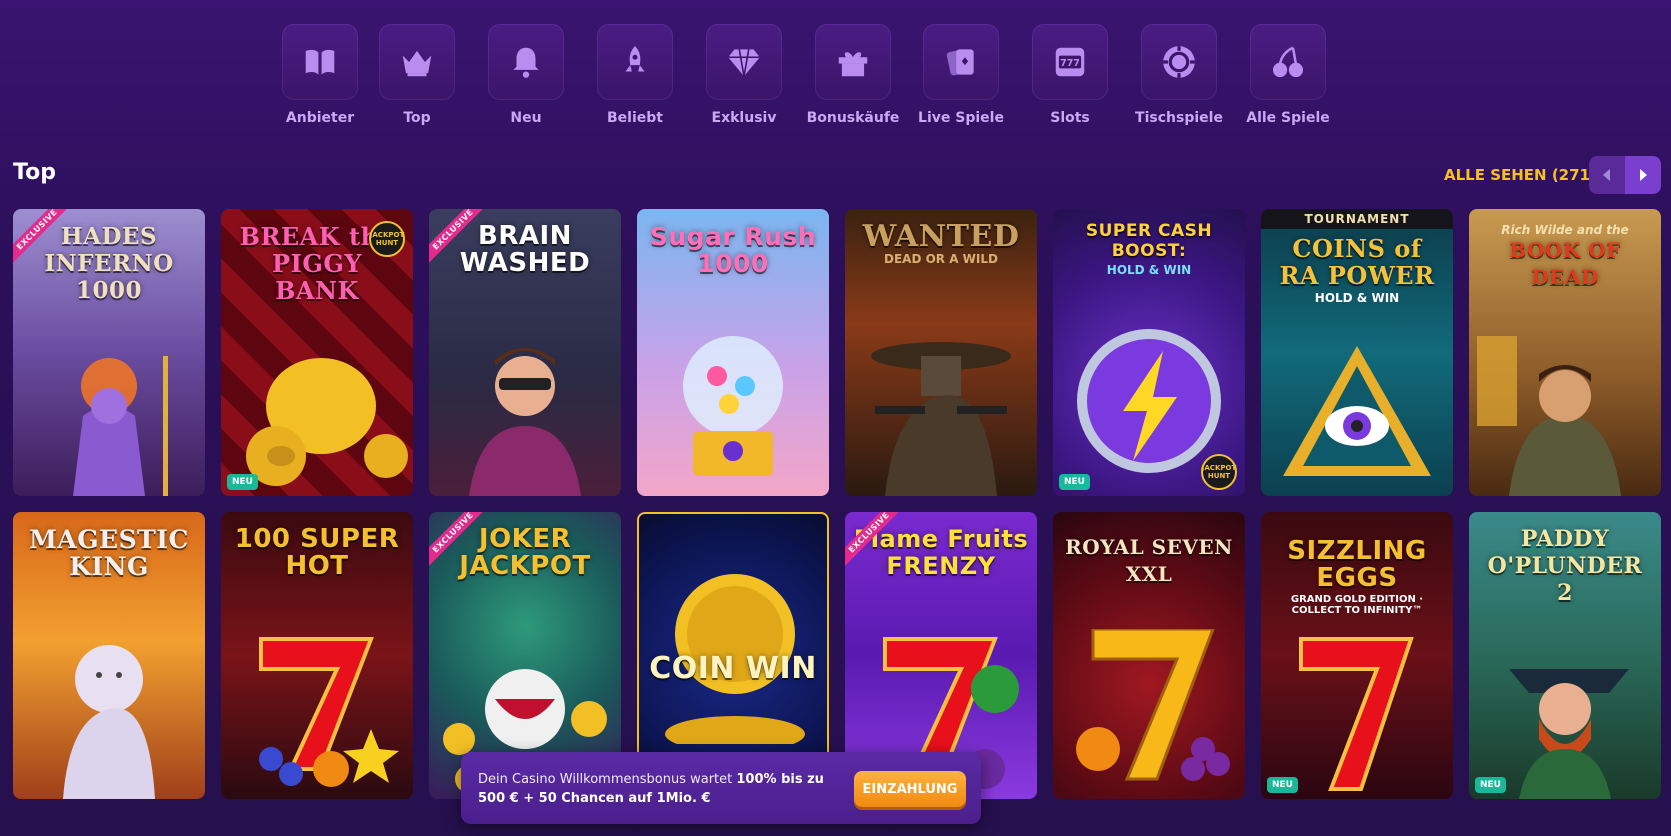  What do you see at coordinates (941, 259) in the screenshot?
I see `game-subtitle: DEAD OR A WILD` at bounding box center [941, 259].